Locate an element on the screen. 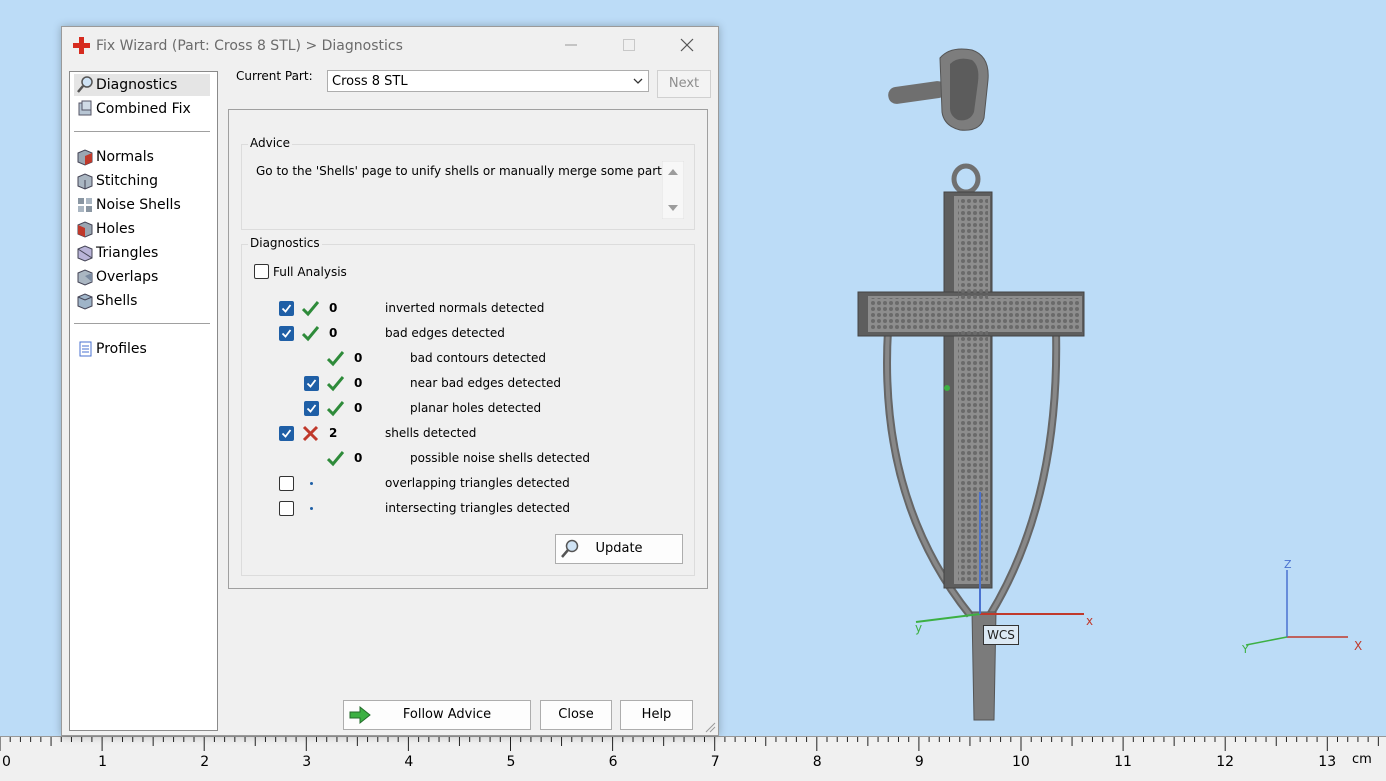 This screenshot has height=781, width=1386. update-button: Update is located at coordinates (619, 549).